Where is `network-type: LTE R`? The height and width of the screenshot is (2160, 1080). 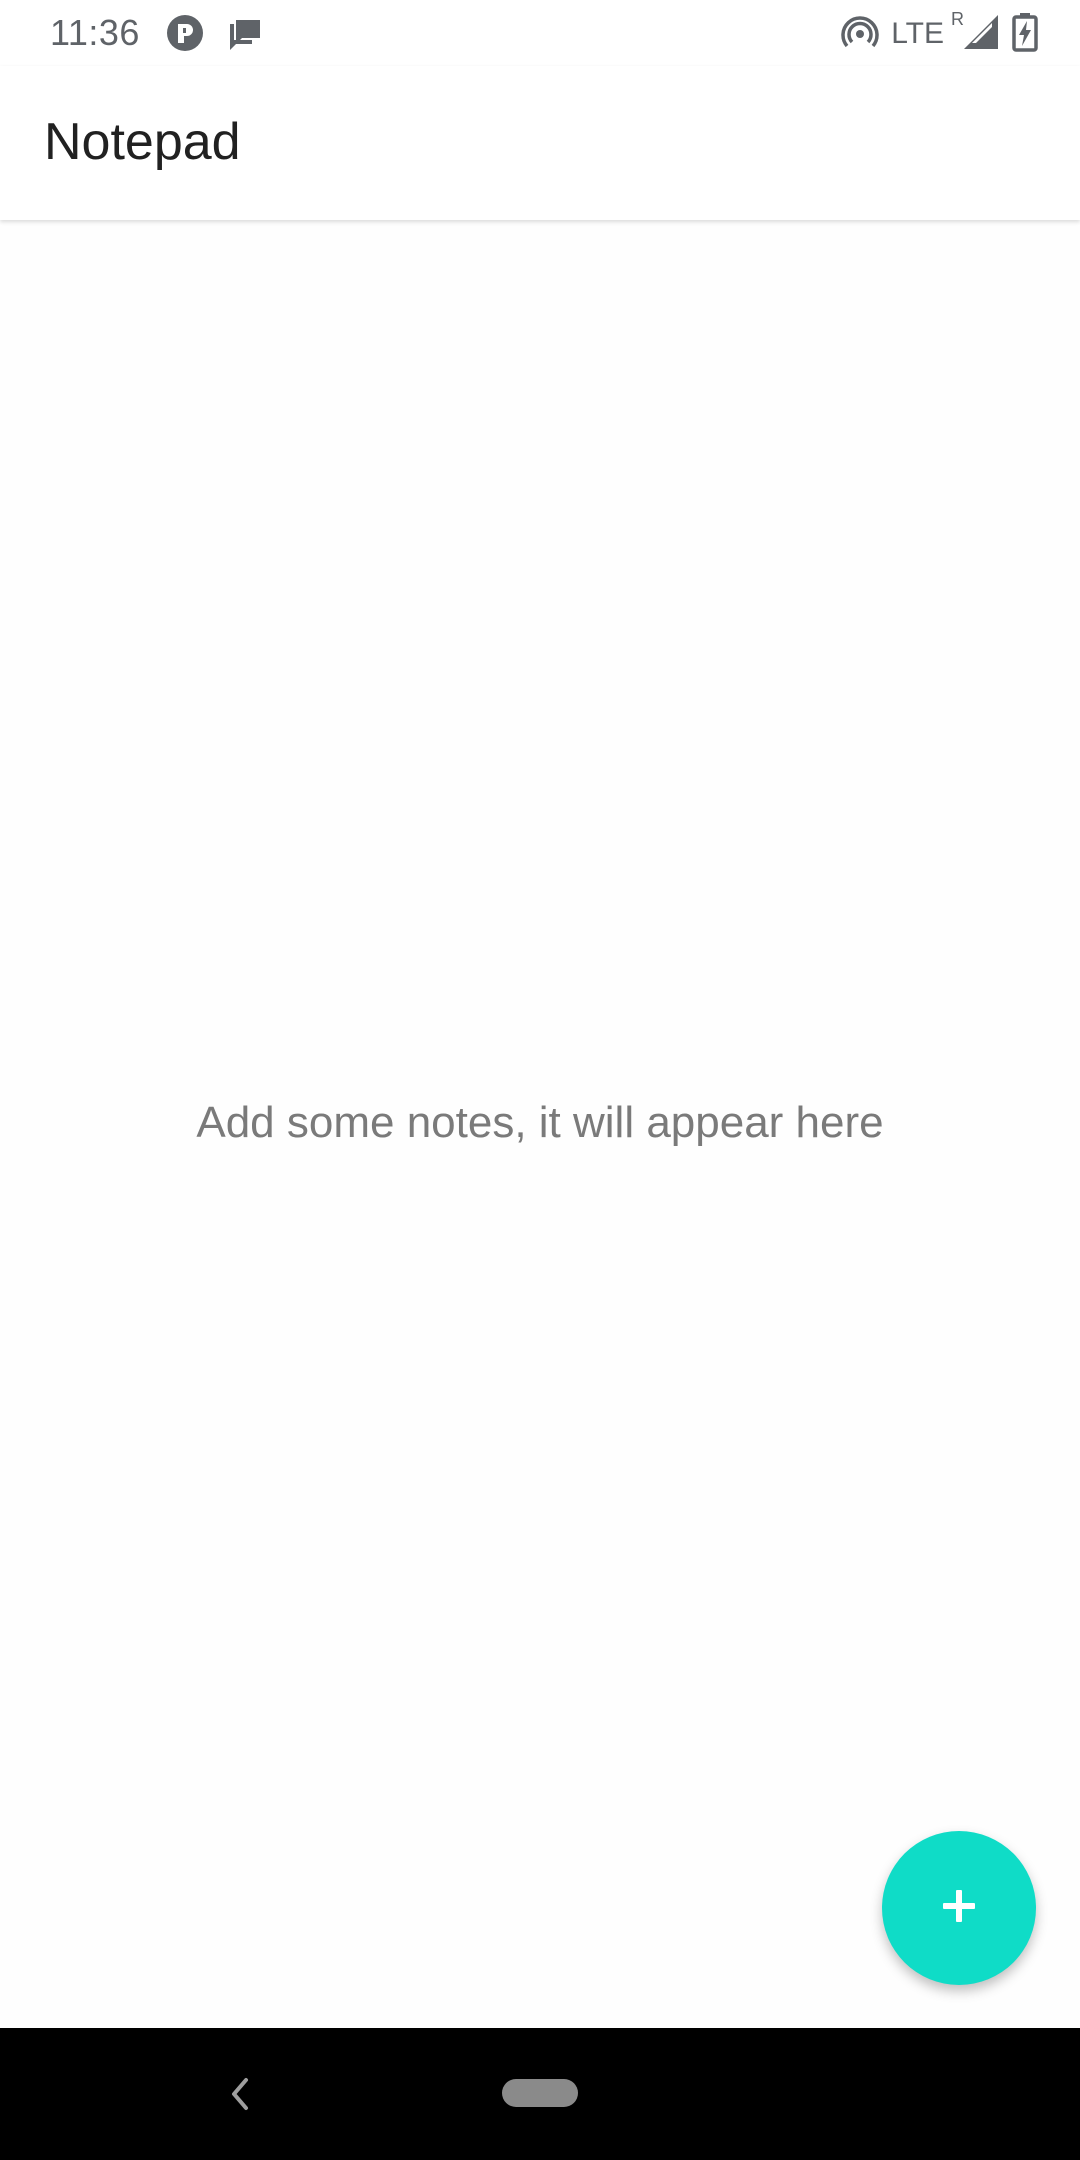 network-type: LTE R is located at coordinates (927, 30).